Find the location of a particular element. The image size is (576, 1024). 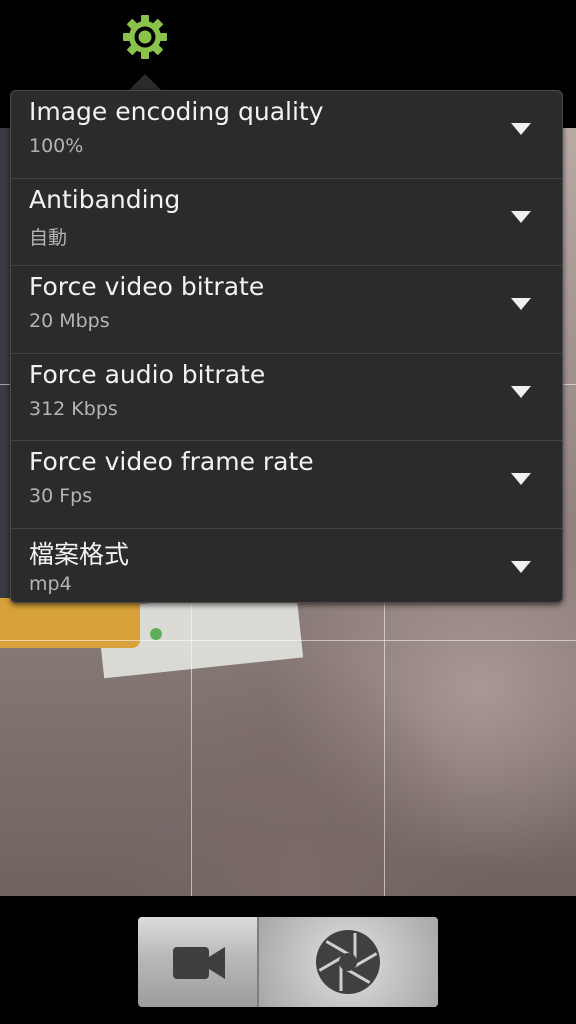

setting-value: 20 Mbps is located at coordinates (69, 321).